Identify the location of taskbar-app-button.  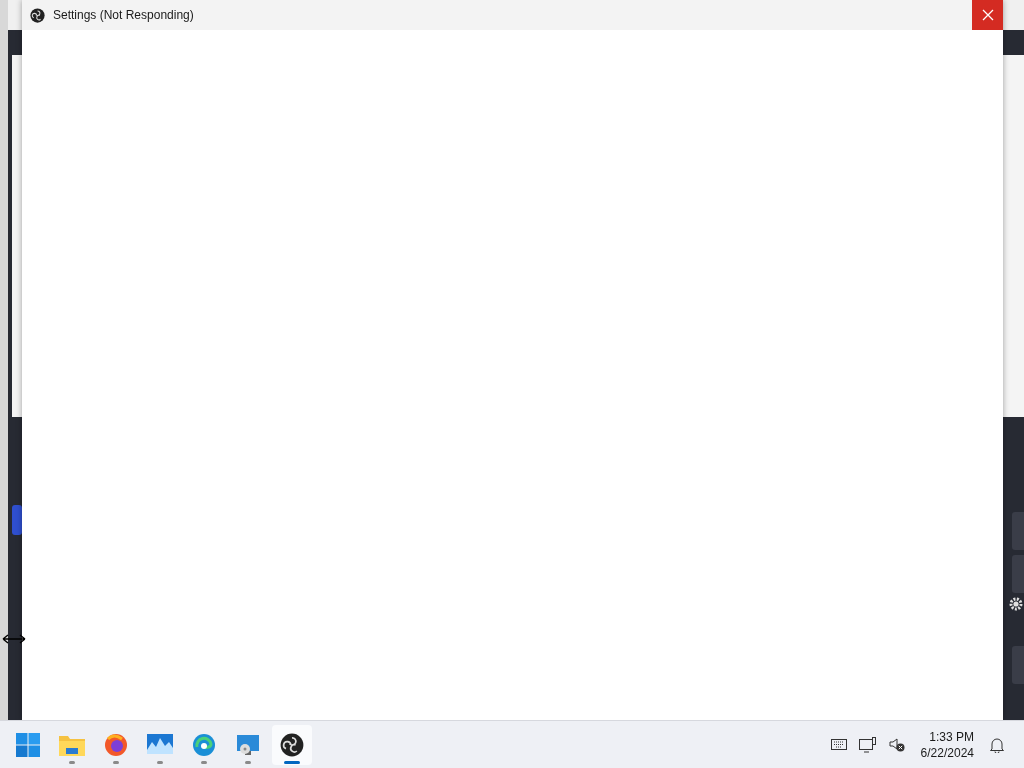
(292, 744).